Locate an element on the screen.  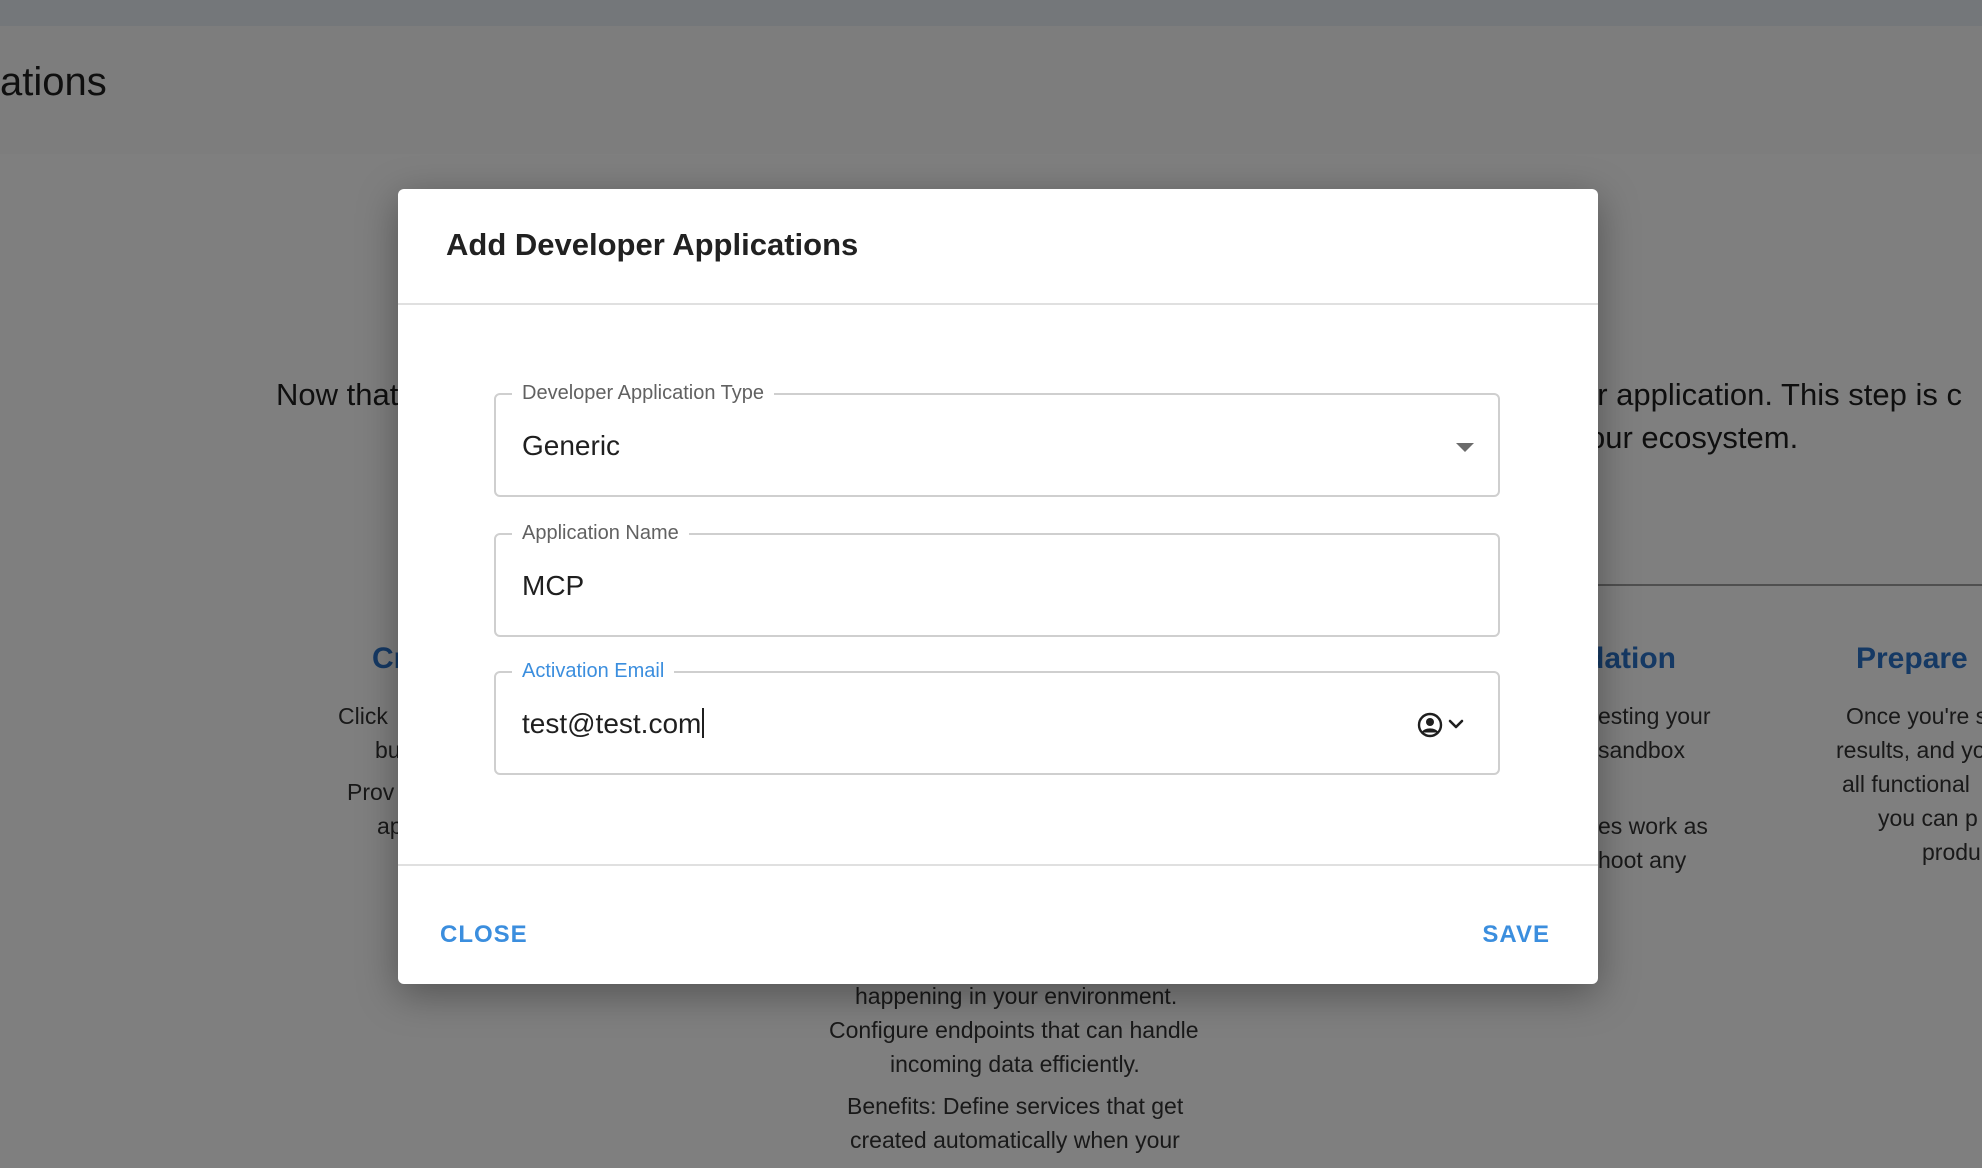
autofill-account-icon is located at coordinates (1444, 725).